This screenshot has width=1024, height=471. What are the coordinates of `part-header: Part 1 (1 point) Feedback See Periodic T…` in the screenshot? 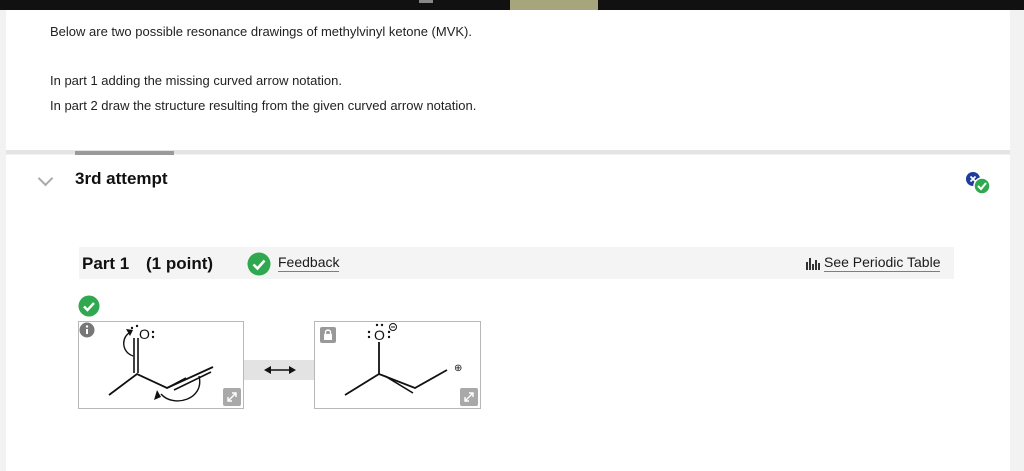 It's located at (516, 263).